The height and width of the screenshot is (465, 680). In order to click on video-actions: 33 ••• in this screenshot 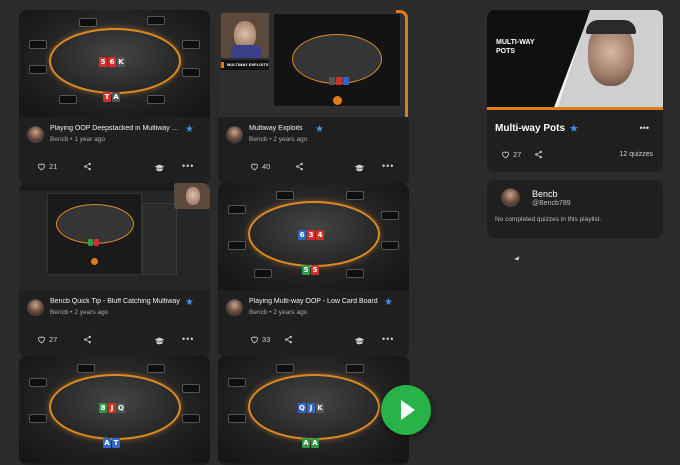, I will do `click(313, 344)`.